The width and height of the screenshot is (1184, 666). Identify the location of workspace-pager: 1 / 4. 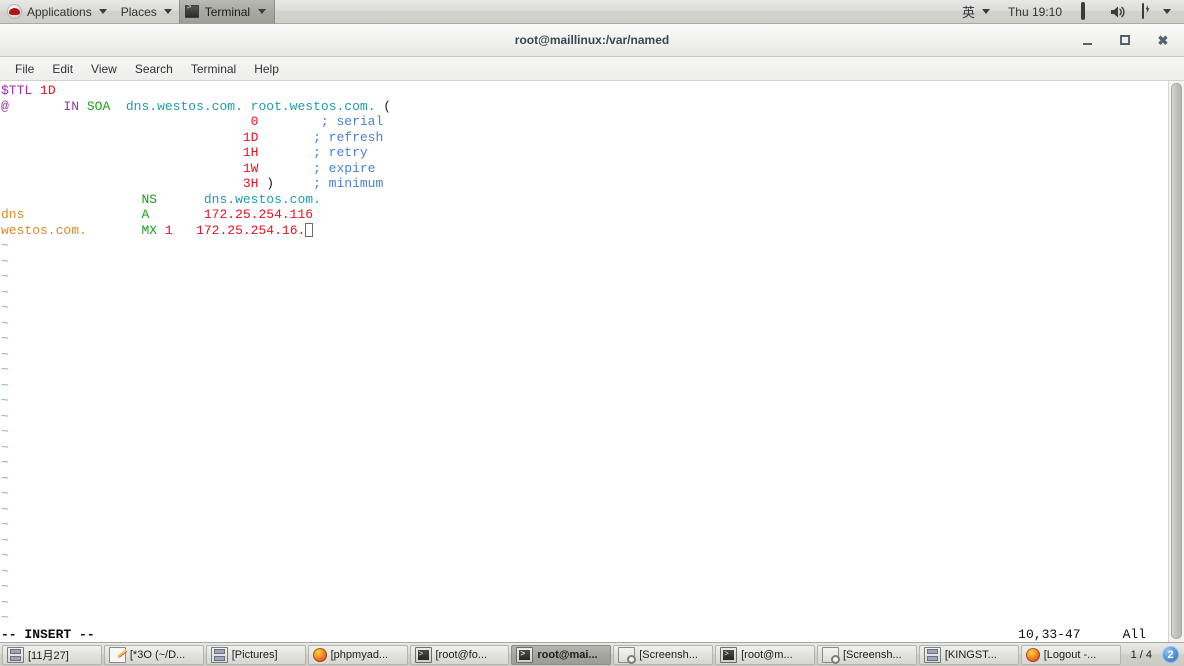
(1141, 655).